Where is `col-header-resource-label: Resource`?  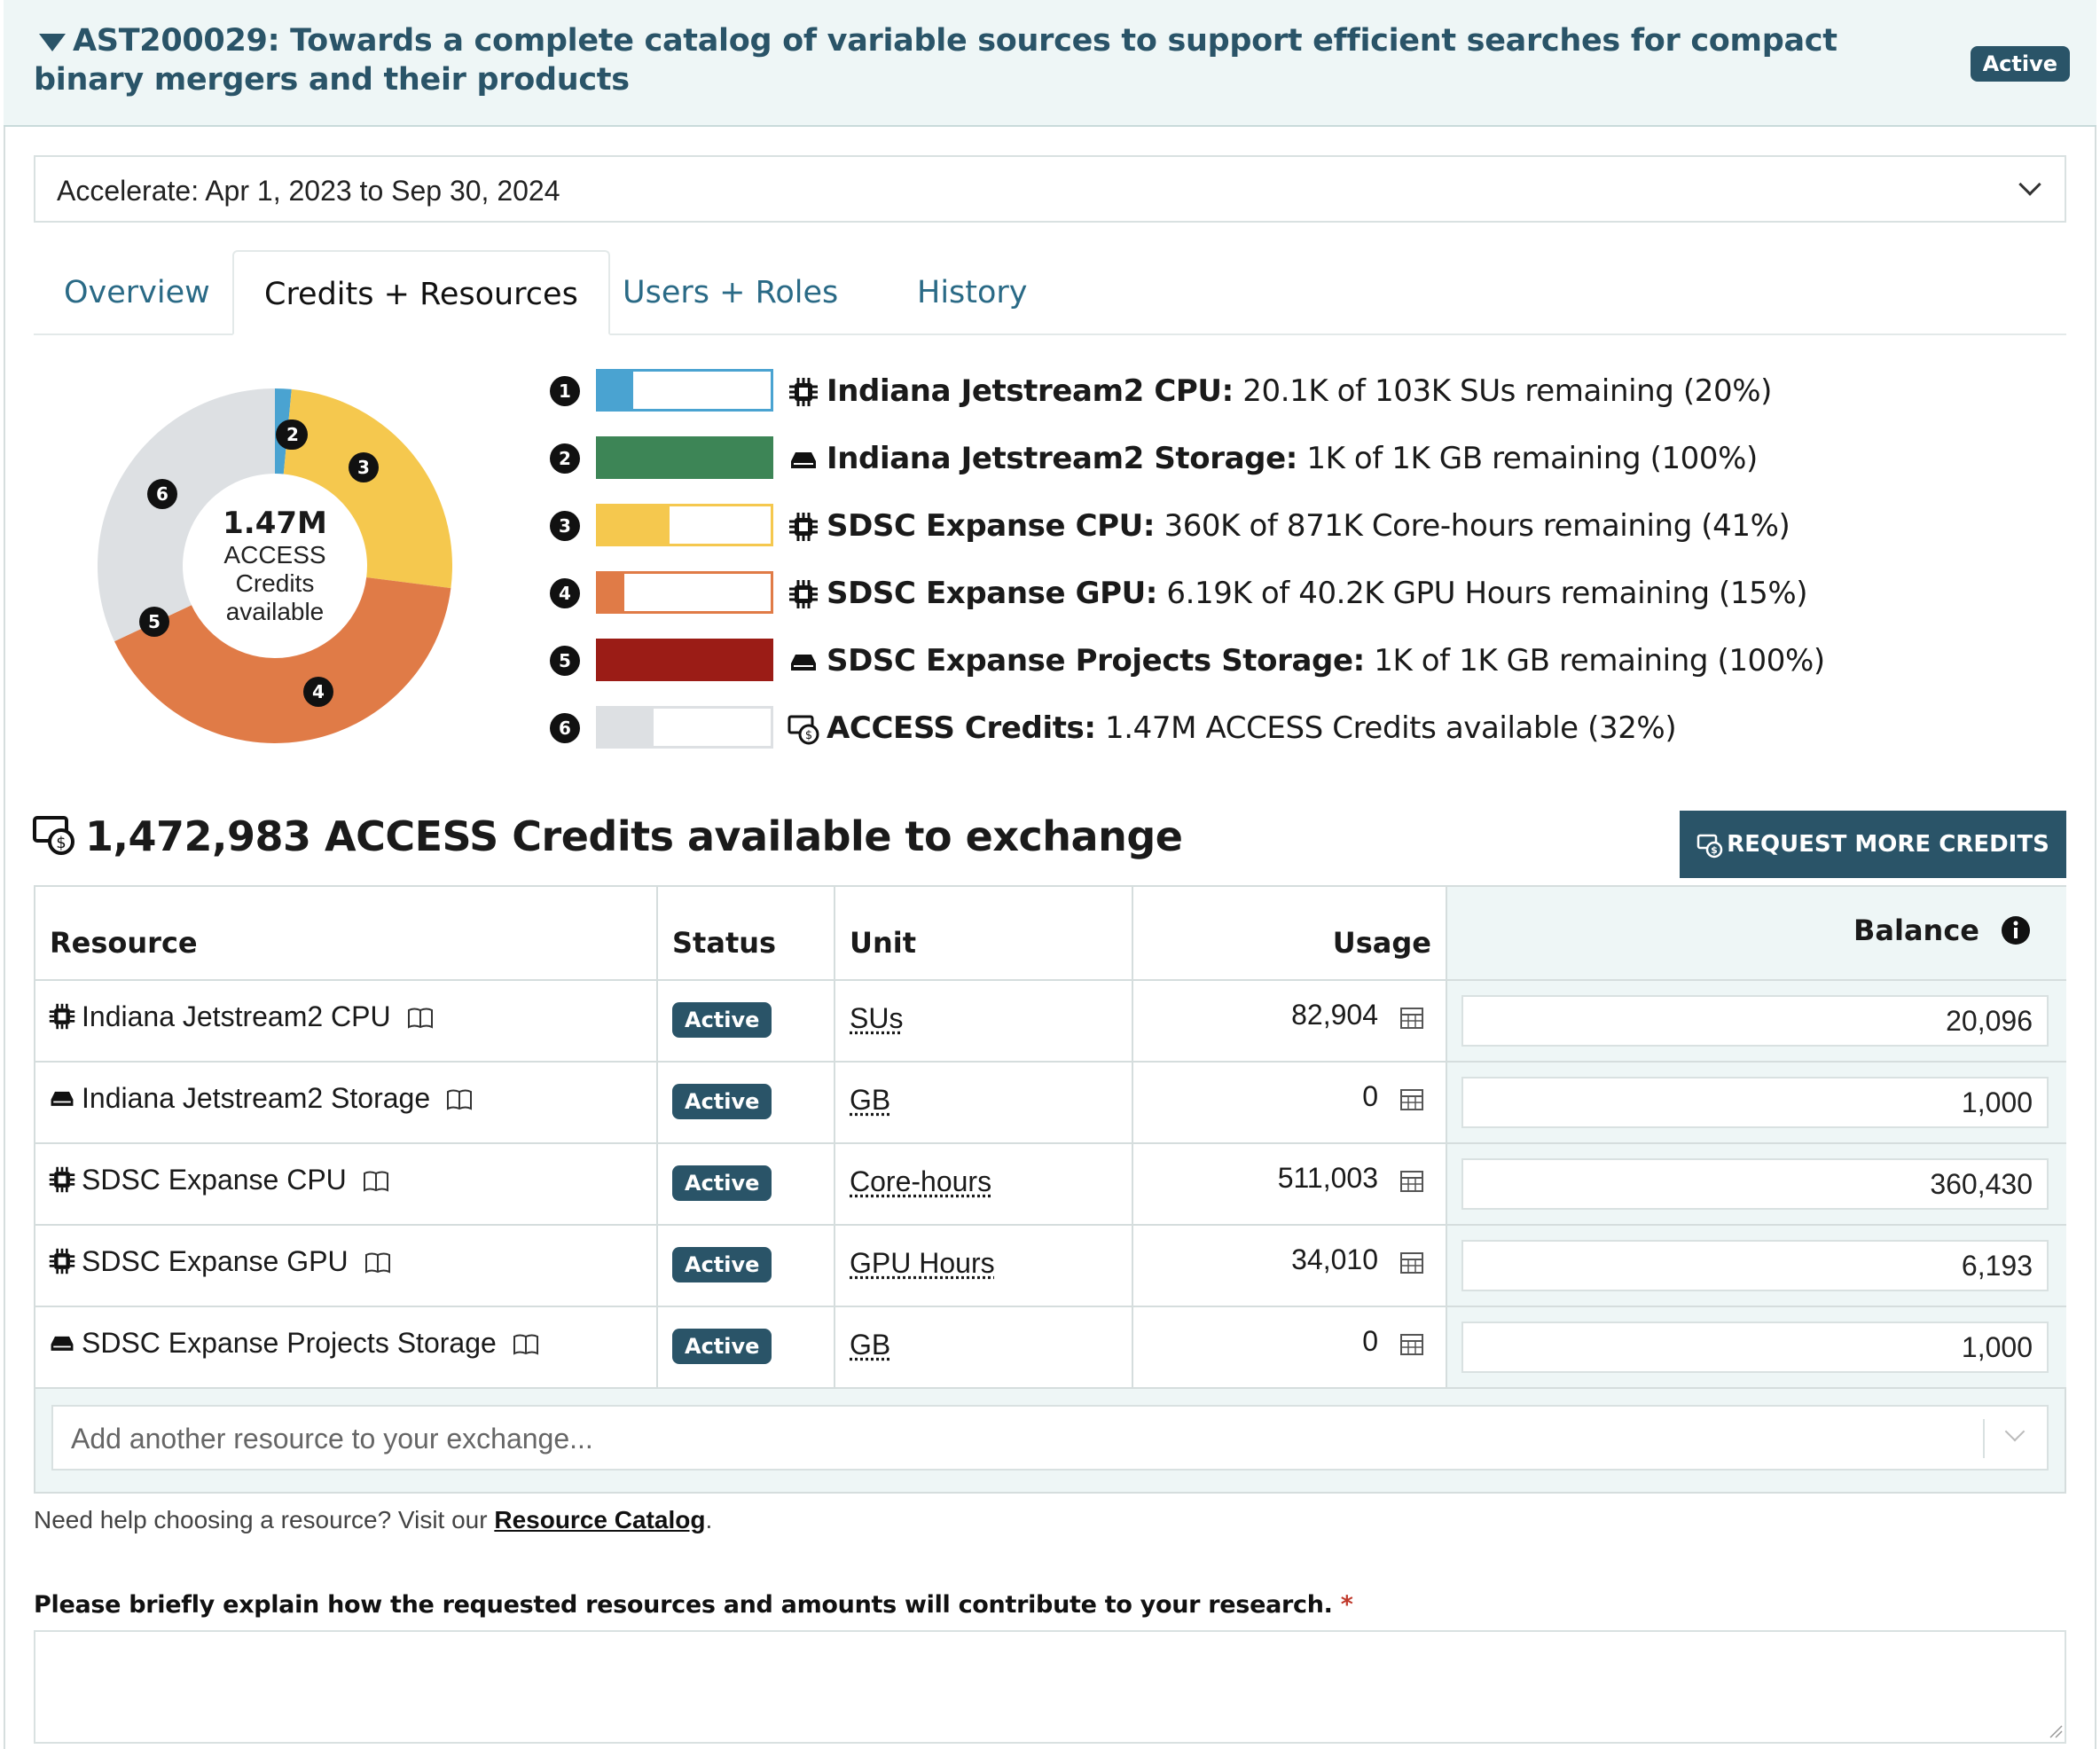 col-header-resource-label: Resource is located at coordinates (124, 943).